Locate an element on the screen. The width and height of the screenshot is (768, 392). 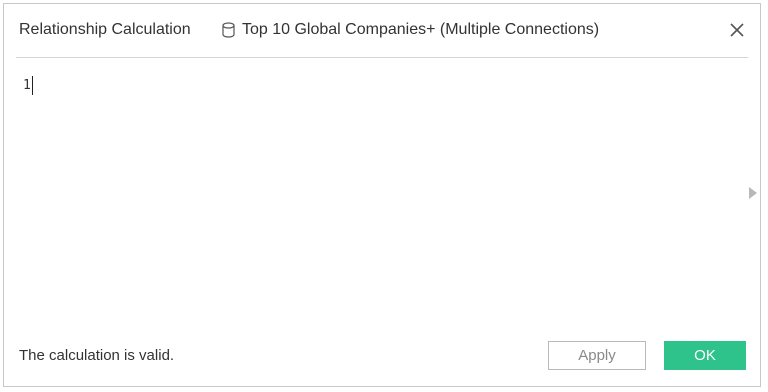
chevron-right-icon is located at coordinates (753, 193).